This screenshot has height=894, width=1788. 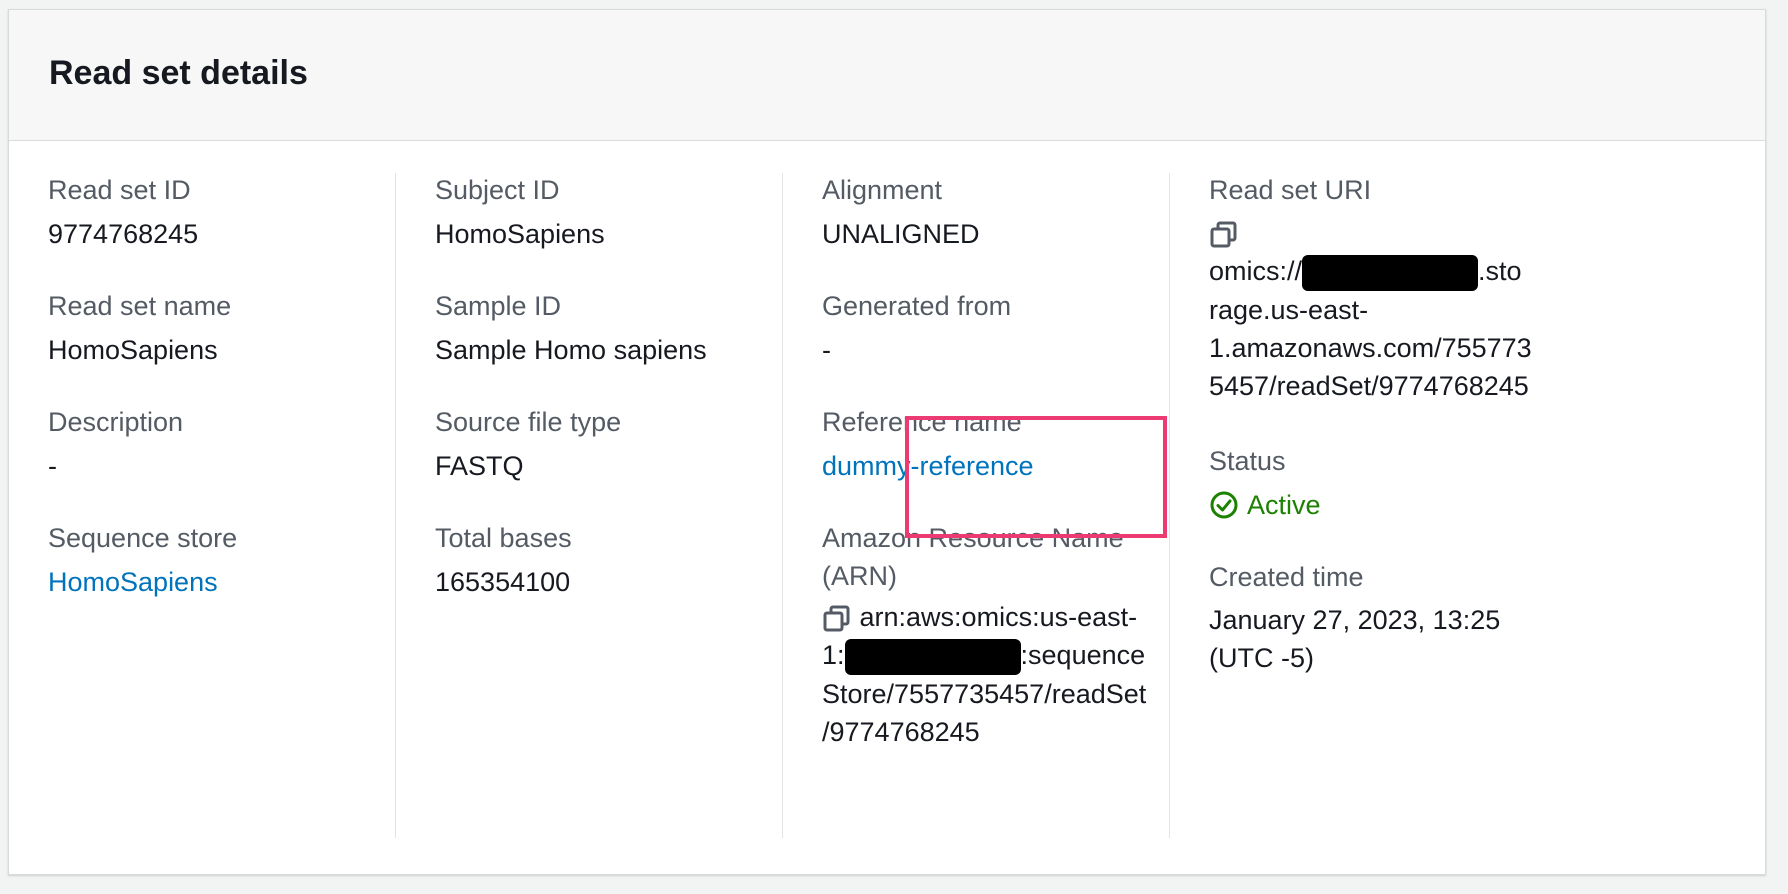 What do you see at coordinates (928, 466) in the screenshot?
I see `reference-name-link: dummy-reference` at bounding box center [928, 466].